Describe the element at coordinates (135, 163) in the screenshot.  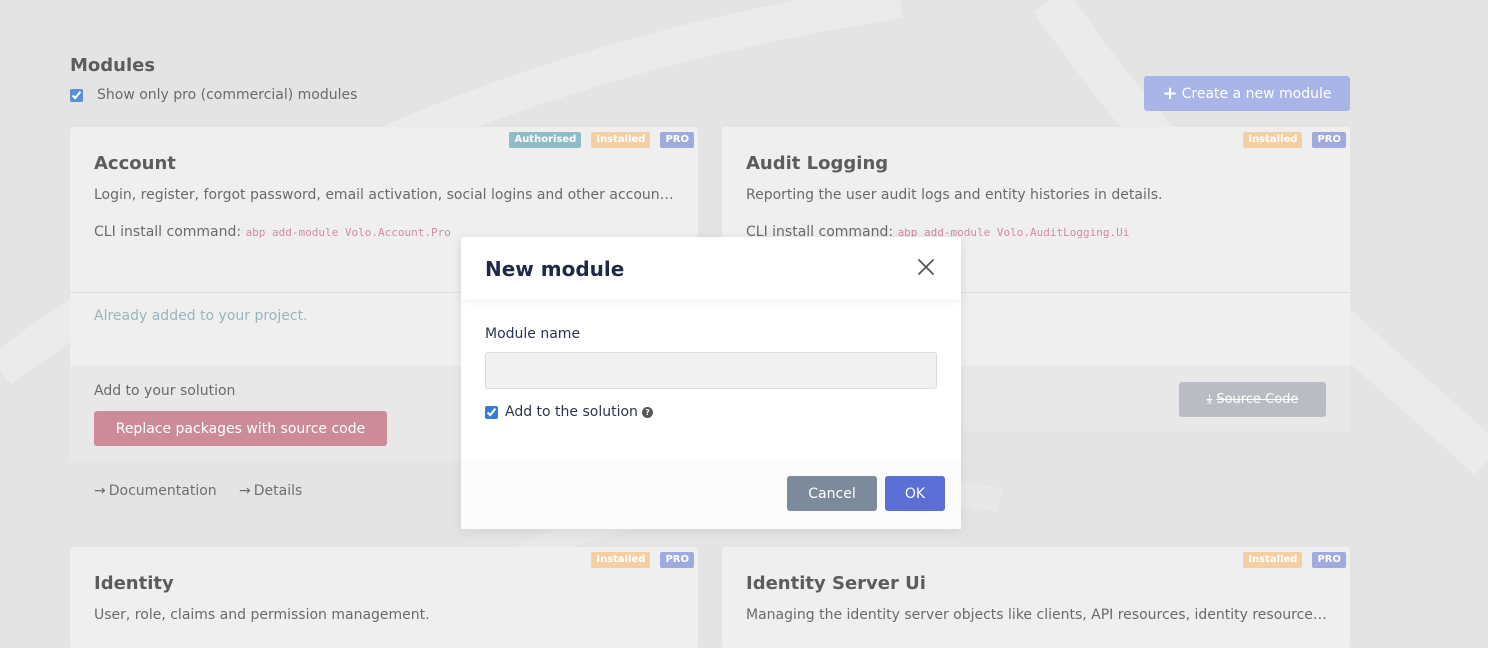
I see `card-title: Account` at that location.